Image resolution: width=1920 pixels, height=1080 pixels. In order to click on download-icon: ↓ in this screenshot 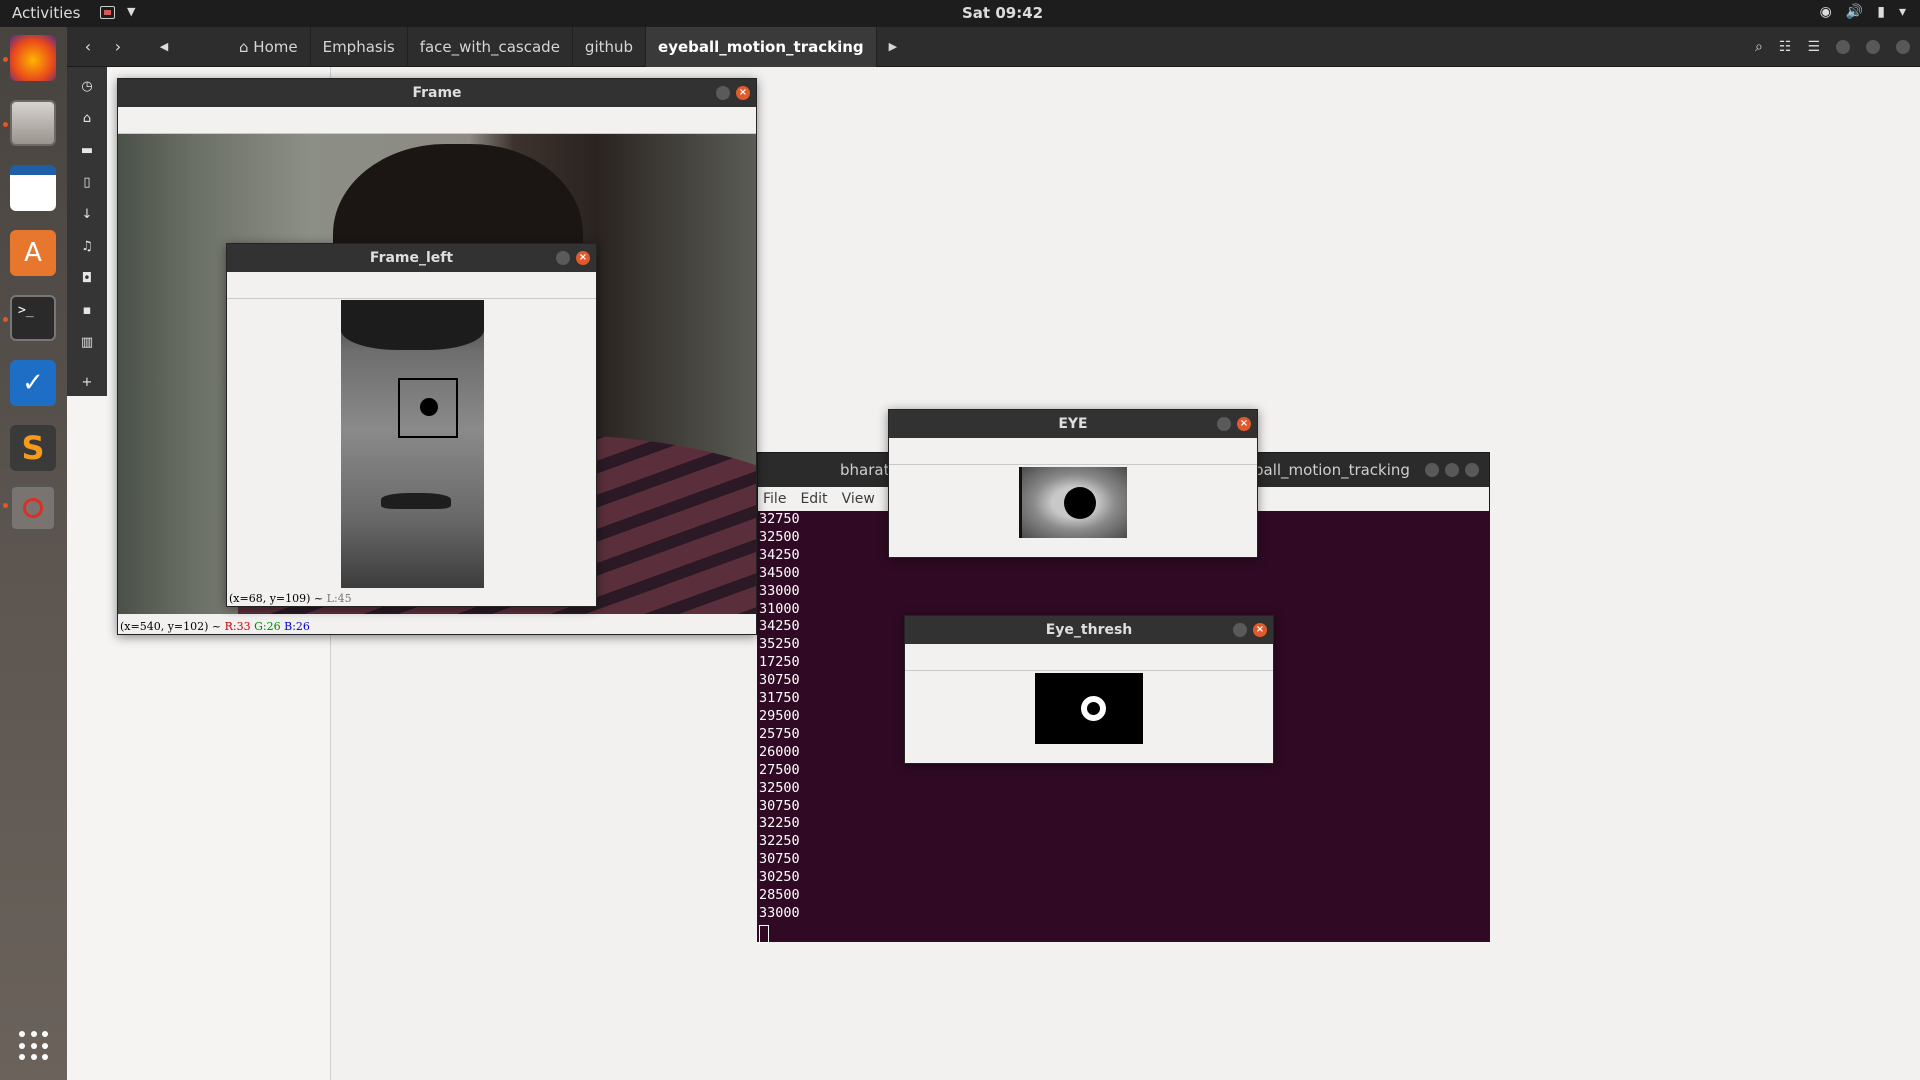, I will do `click(87, 215)`.